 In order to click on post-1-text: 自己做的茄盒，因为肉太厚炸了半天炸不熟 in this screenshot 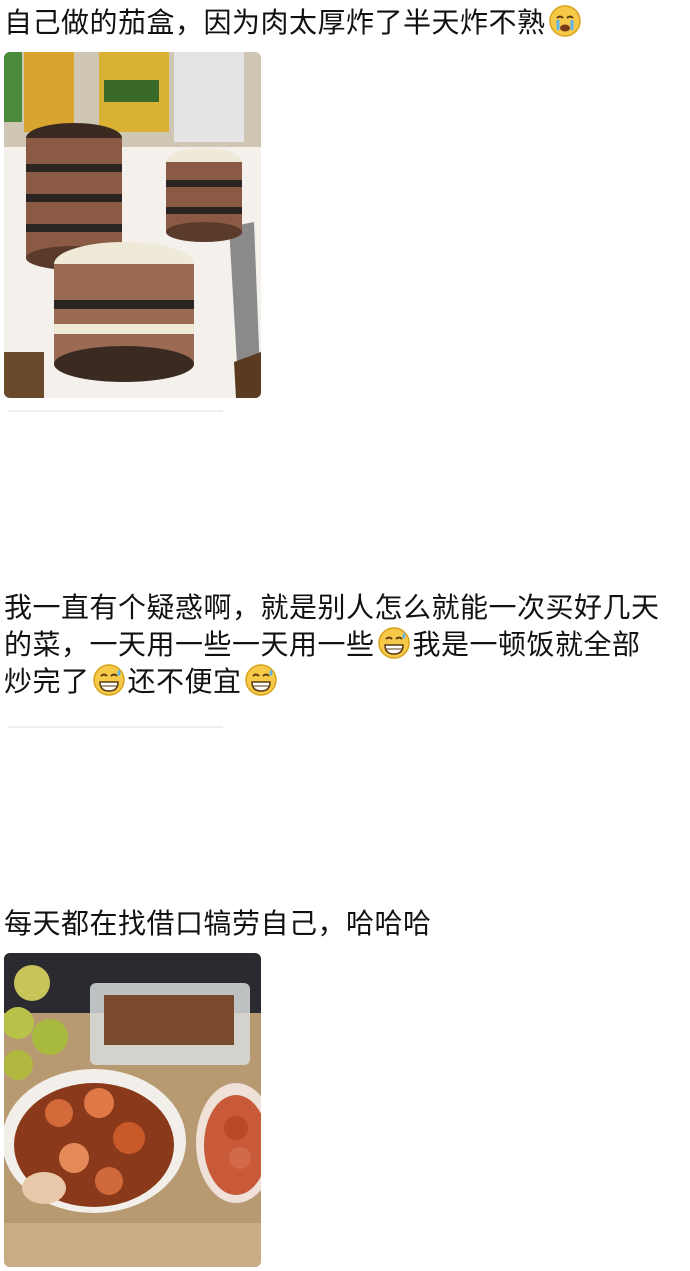, I will do `click(294, 22)`.